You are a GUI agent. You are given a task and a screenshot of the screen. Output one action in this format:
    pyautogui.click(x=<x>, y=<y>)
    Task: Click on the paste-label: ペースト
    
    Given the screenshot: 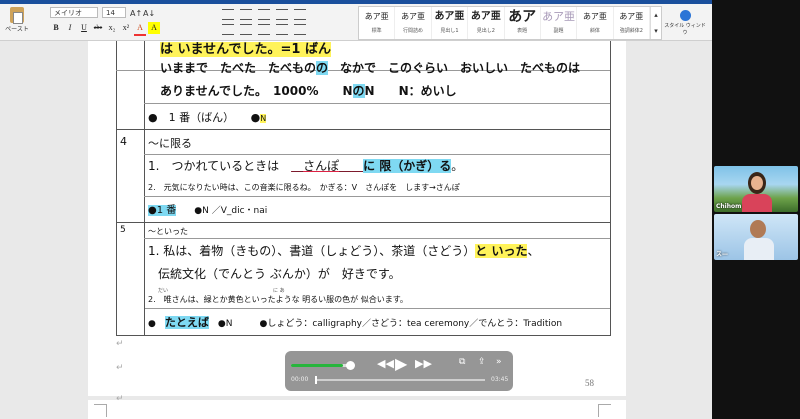 What is the action you would take?
    pyautogui.click(x=17, y=29)
    